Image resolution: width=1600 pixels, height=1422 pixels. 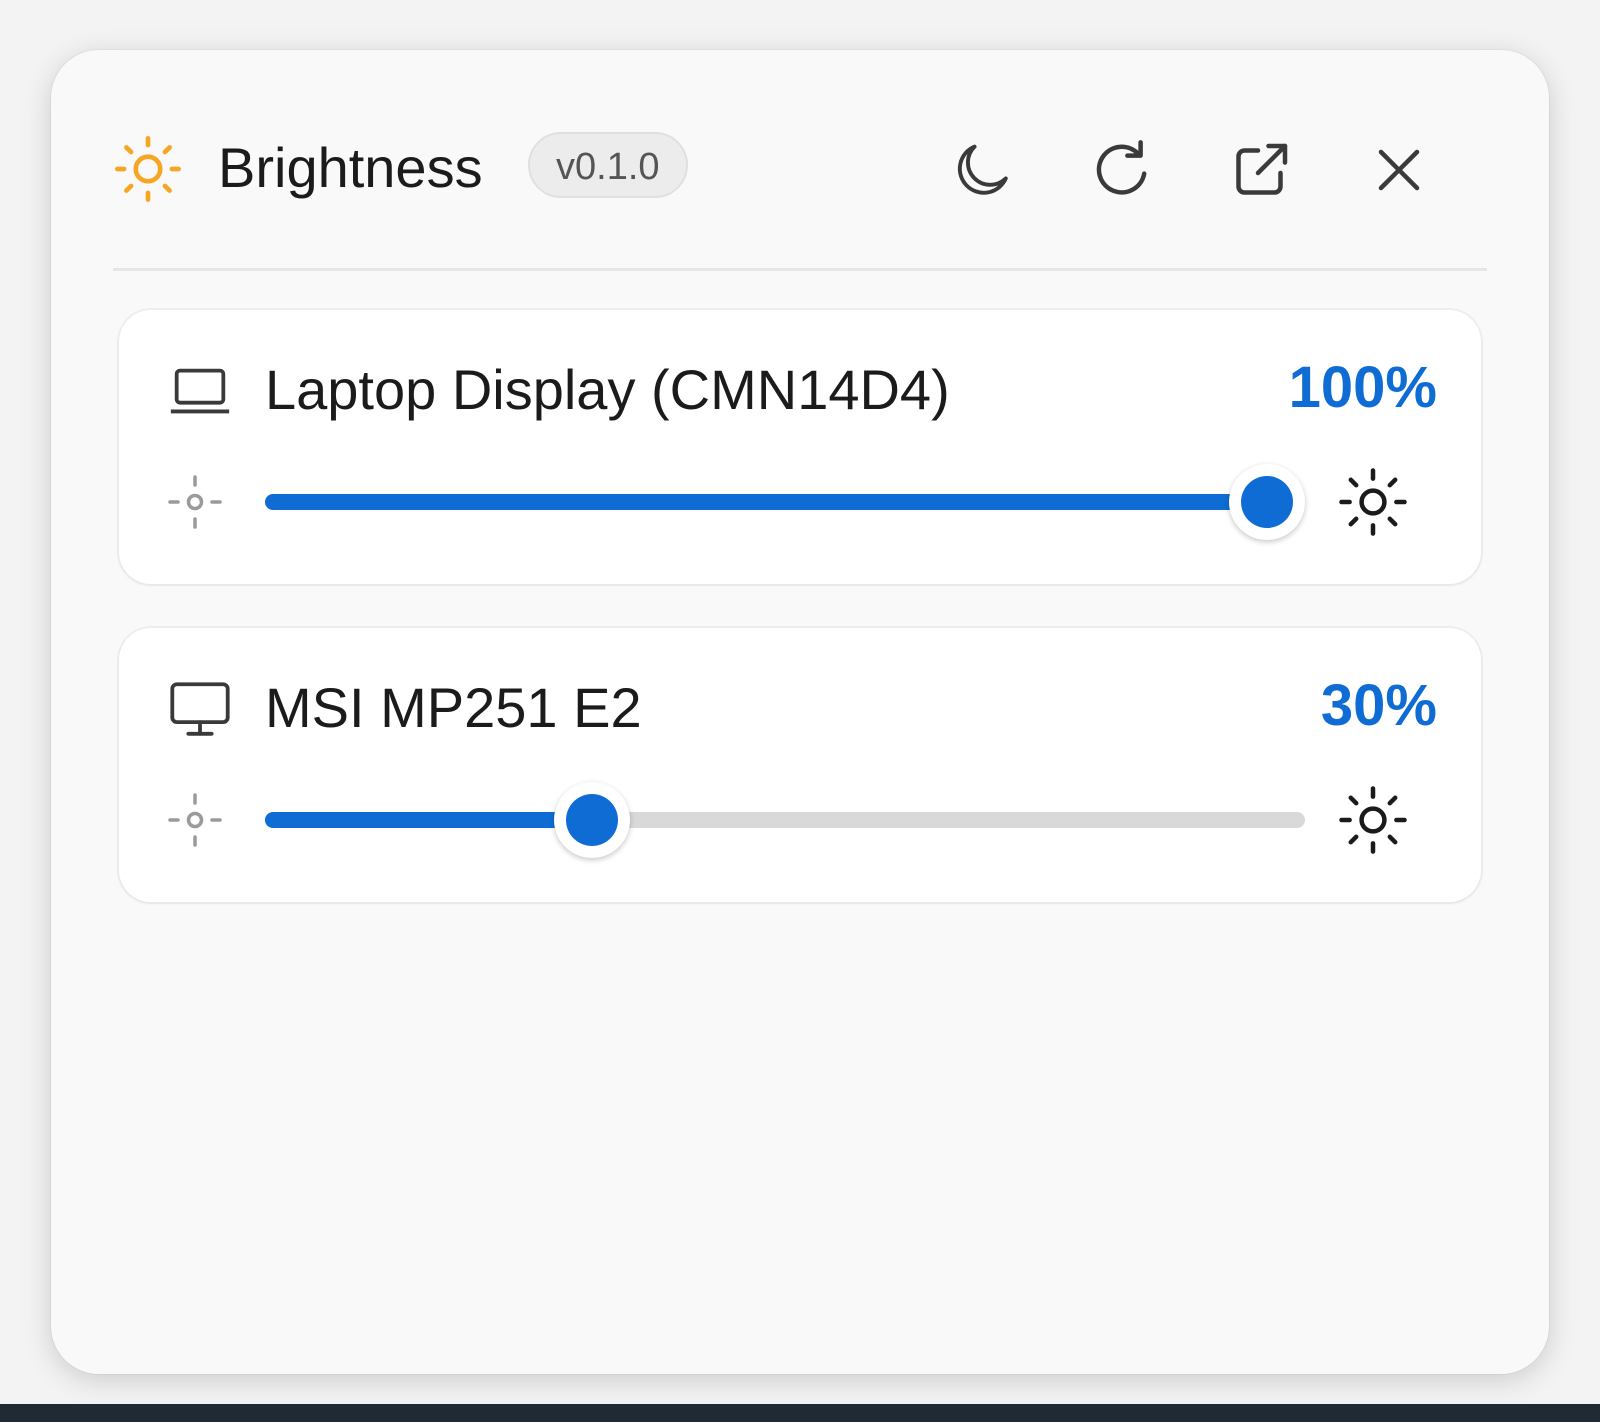 What do you see at coordinates (200, 709) in the screenshot?
I see `monitor-icon` at bounding box center [200, 709].